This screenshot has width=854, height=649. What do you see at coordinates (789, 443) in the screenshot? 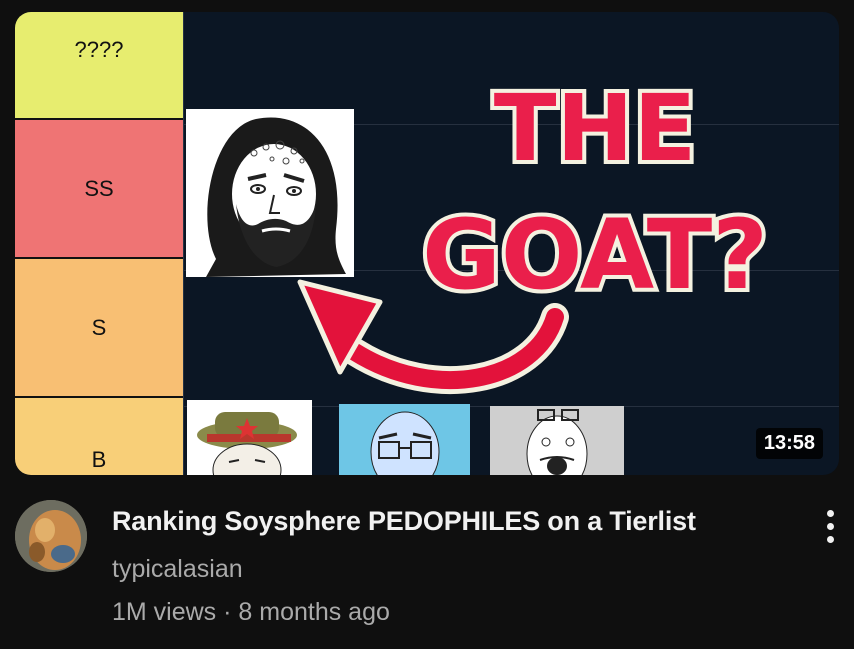
I see `duration-badge: 13:58` at bounding box center [789, 443].